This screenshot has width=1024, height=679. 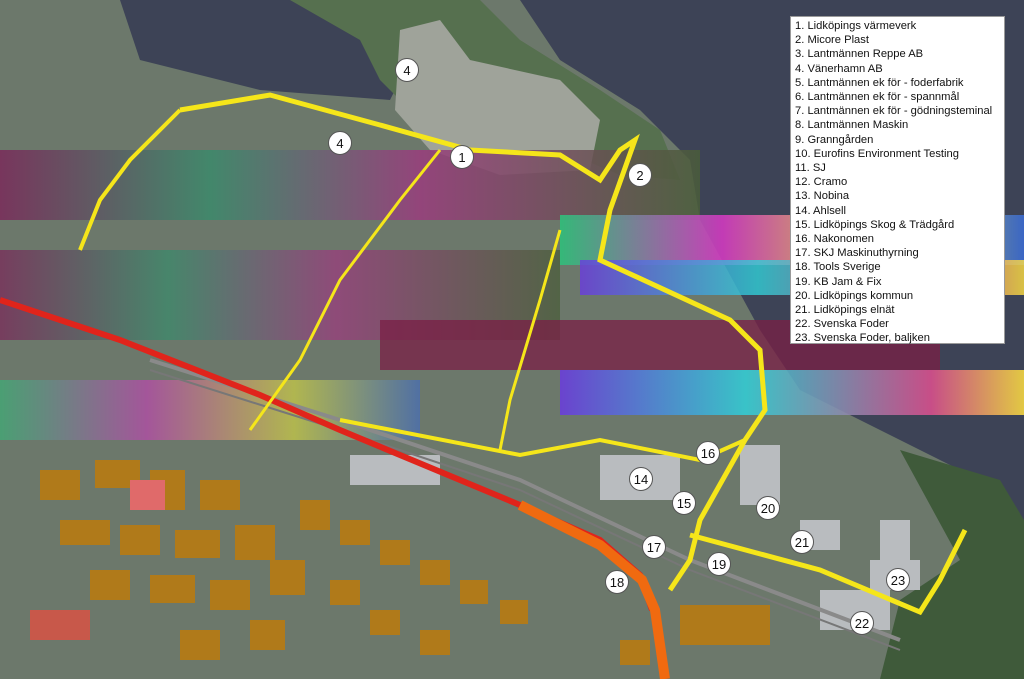 I want to click on map-marker-14: 14, so click(x=641, y=479).